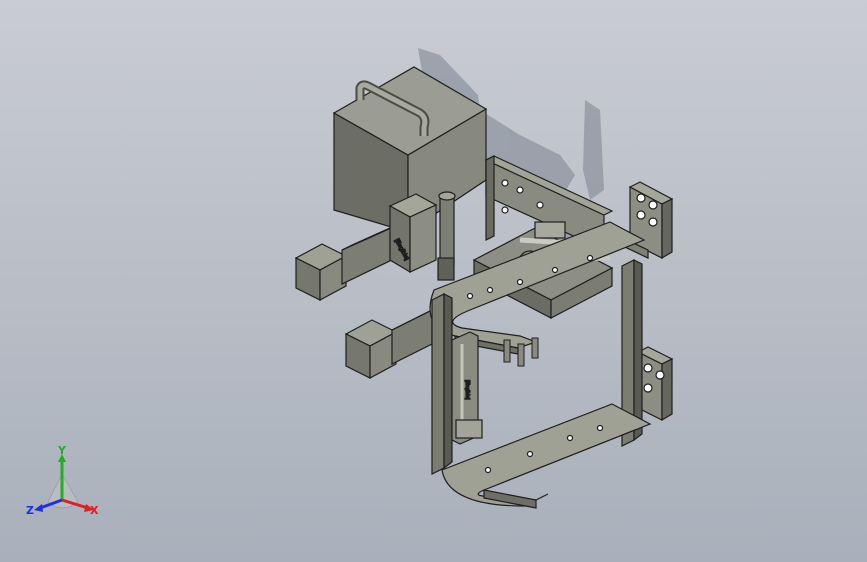 The image size is (867, 562). I want to click on x-axis-label: X, so click(94, 510).